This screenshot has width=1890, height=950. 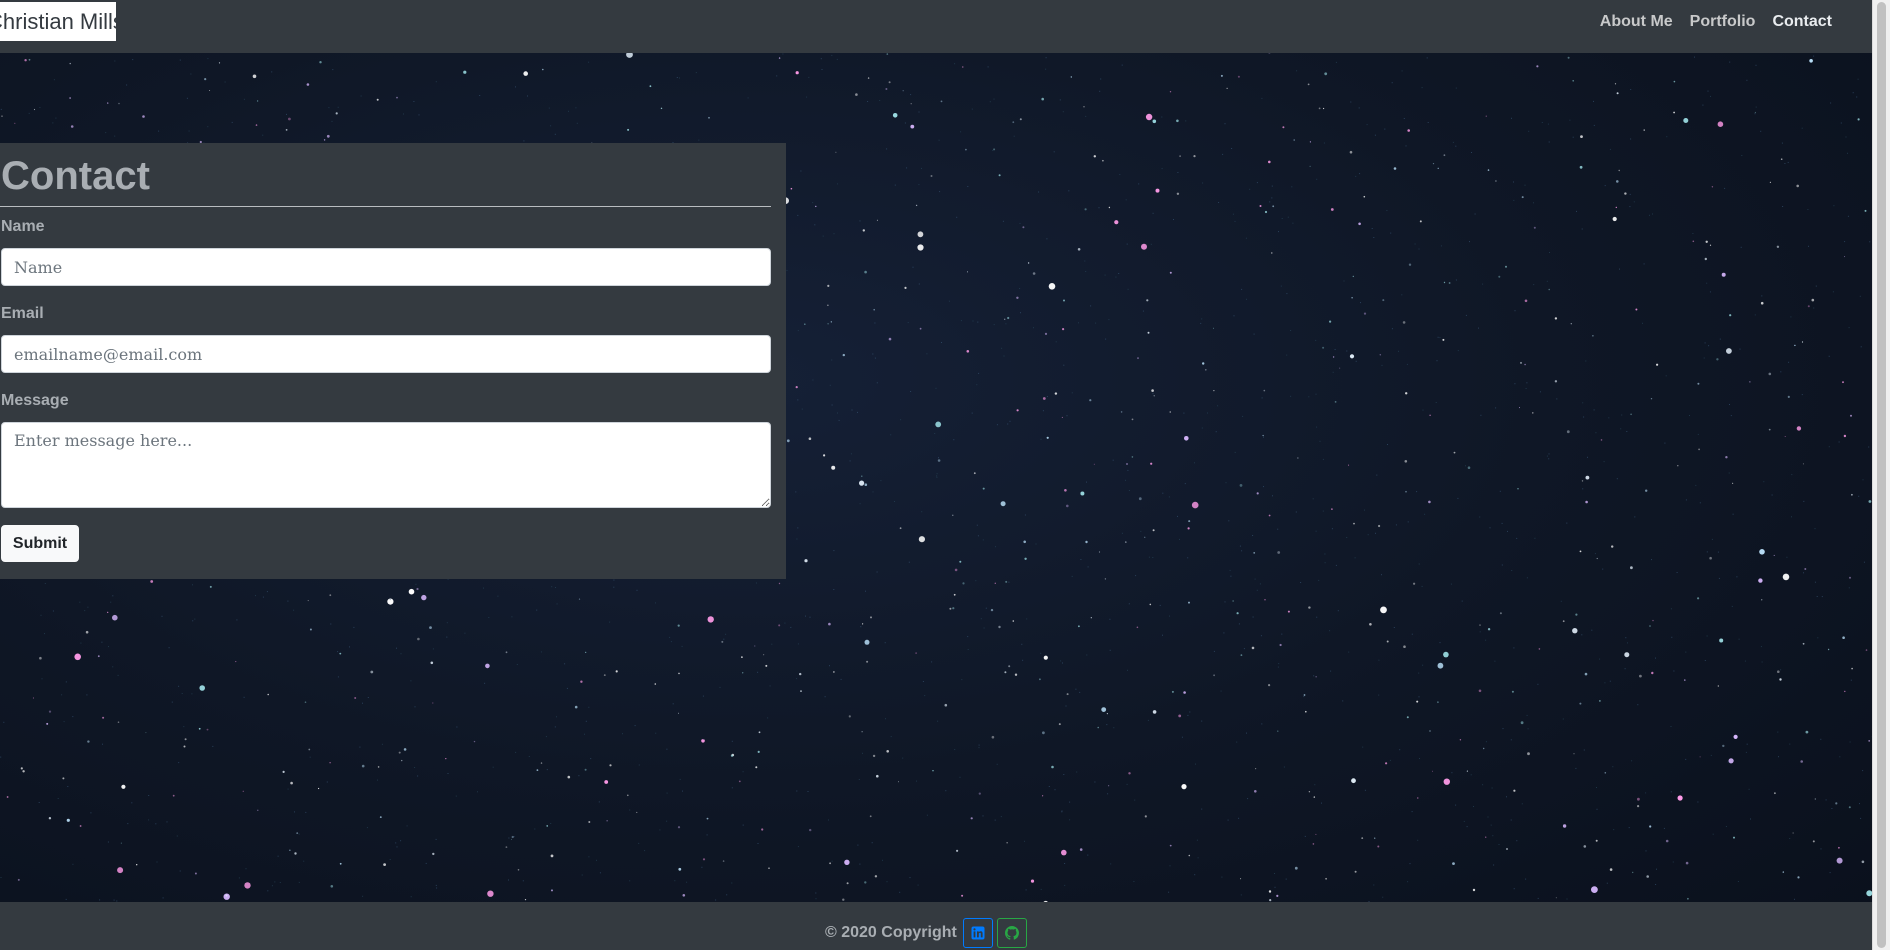 I want to click on nav-link-portfolio: Portfolio, so click(x=1723, y=22).